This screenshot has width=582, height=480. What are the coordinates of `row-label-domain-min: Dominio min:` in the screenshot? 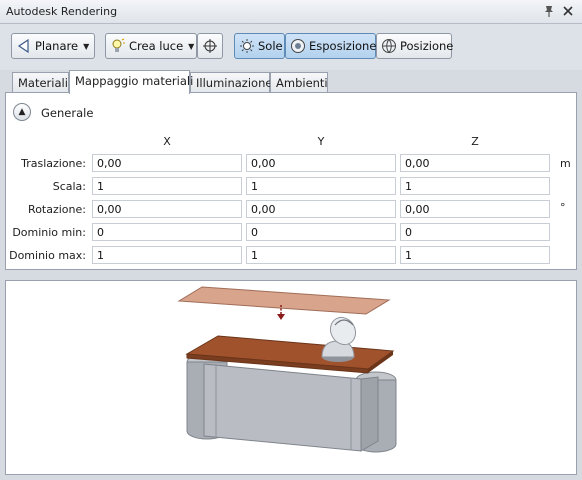 It's located at (49, 232).